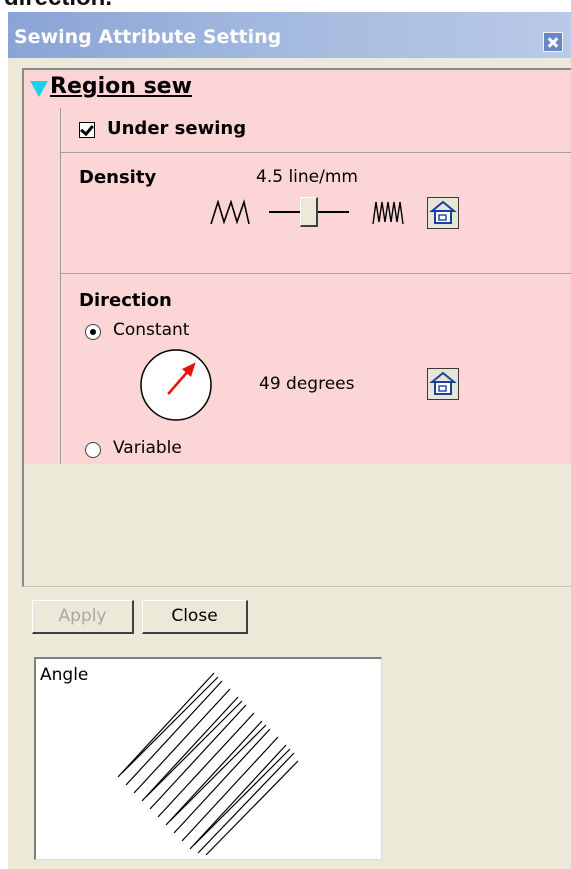 The width and height of the screenshot is (571, 869). Describe the element at coordinates (307, 177) in the screenshot. I see `density-value: 4.5 line/mm` at that location.